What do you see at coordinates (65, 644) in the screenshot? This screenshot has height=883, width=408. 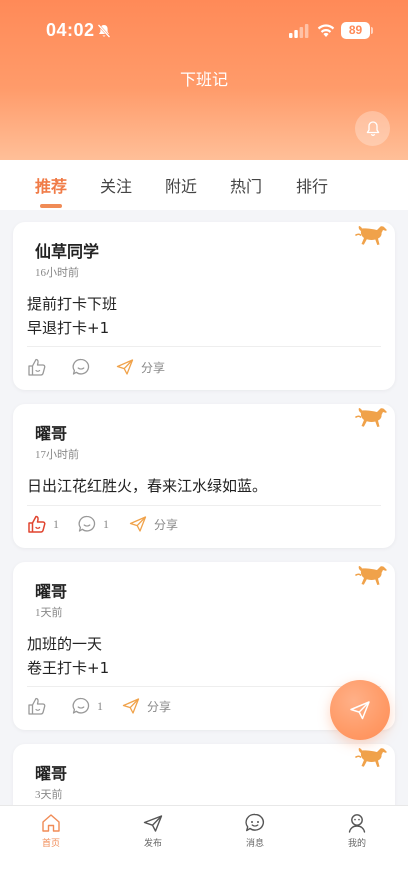 I see `post-line: 加班的一天` at bounding box center [65, 644].